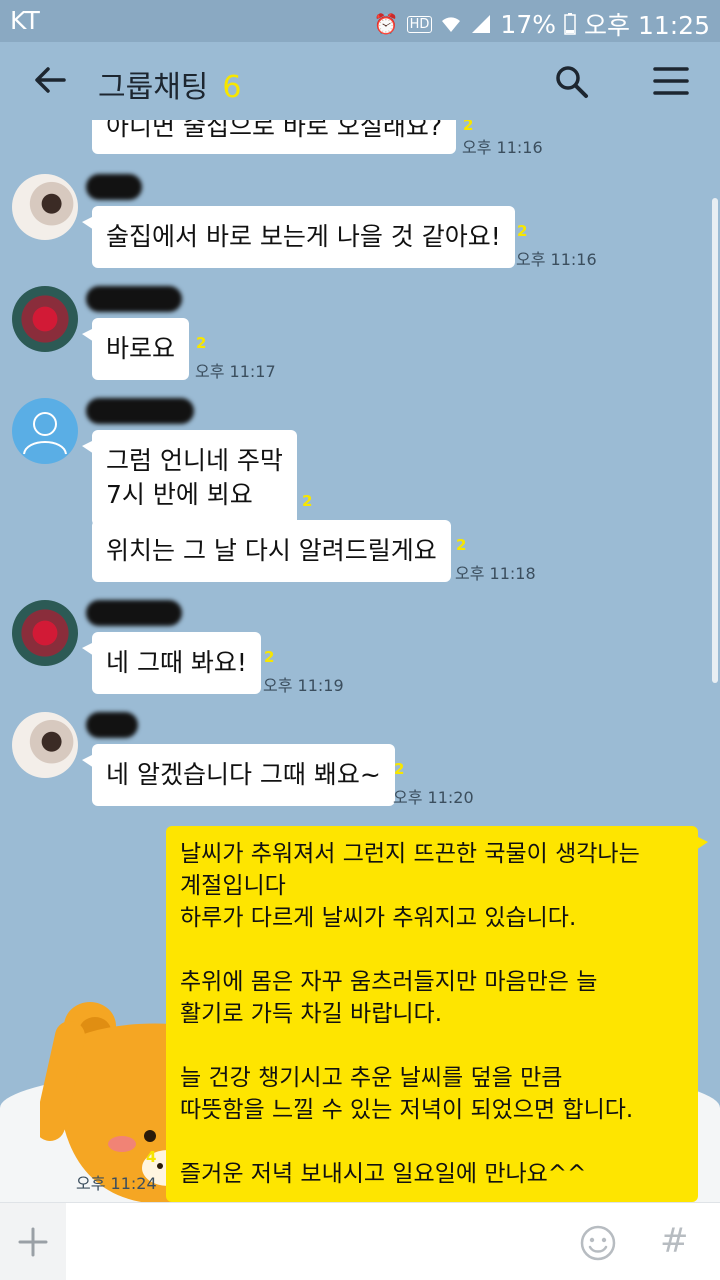  Describe the element at coordinates (433, 797) in the screenshot. I see `message-time: 오후 11:20` at that location.